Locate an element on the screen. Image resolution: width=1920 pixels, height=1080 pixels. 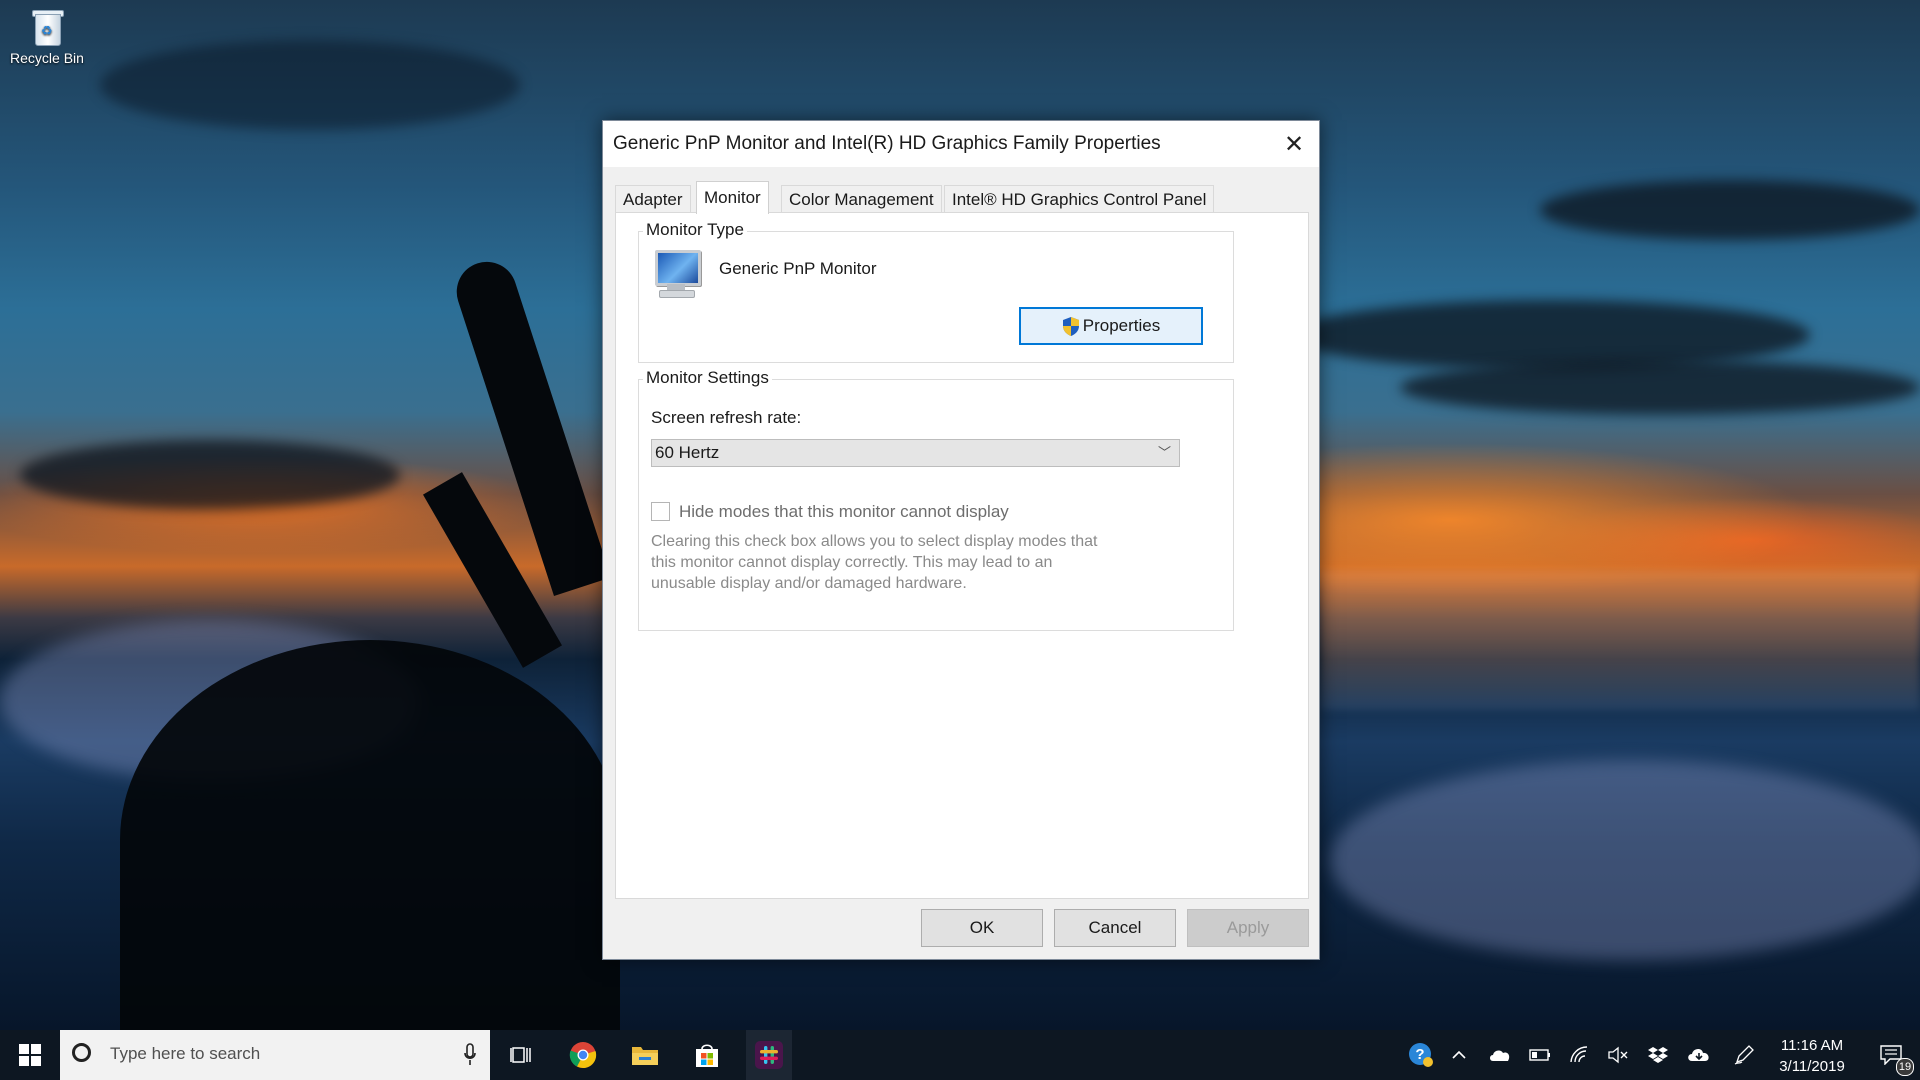
recycle-bin-icon: ♻ is located at coordinates (47, 27).